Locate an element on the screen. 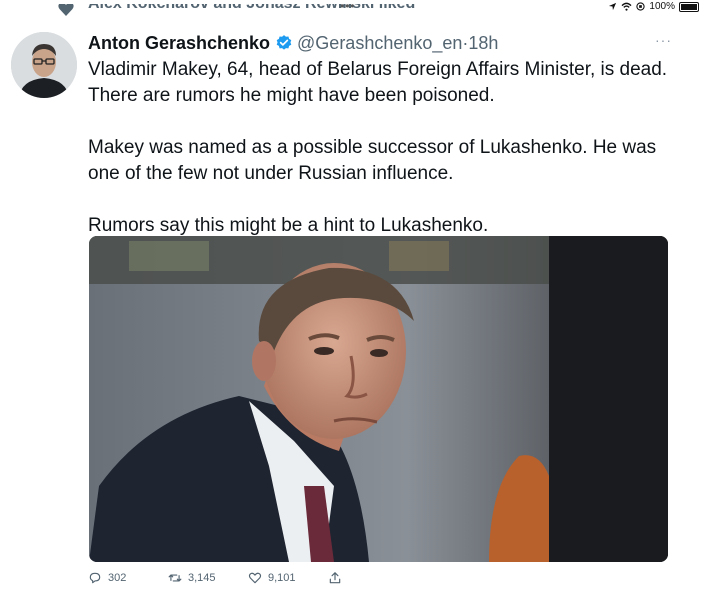 Image resolution: width=705 pixels, height=600 pixels. avatar-portrait is located at coordinates (44, 65).